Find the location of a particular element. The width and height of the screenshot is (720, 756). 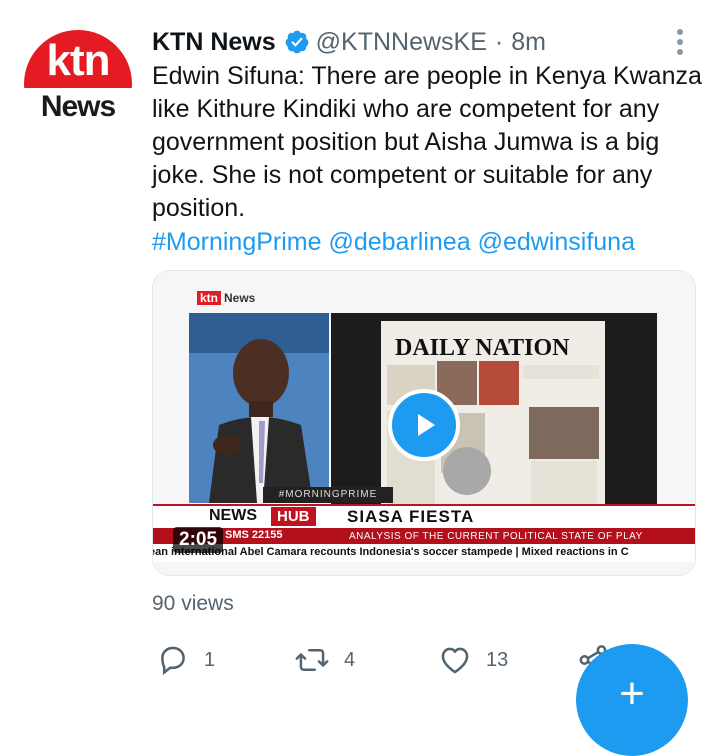

guest-video-panel is located at coordinates (259, 408).